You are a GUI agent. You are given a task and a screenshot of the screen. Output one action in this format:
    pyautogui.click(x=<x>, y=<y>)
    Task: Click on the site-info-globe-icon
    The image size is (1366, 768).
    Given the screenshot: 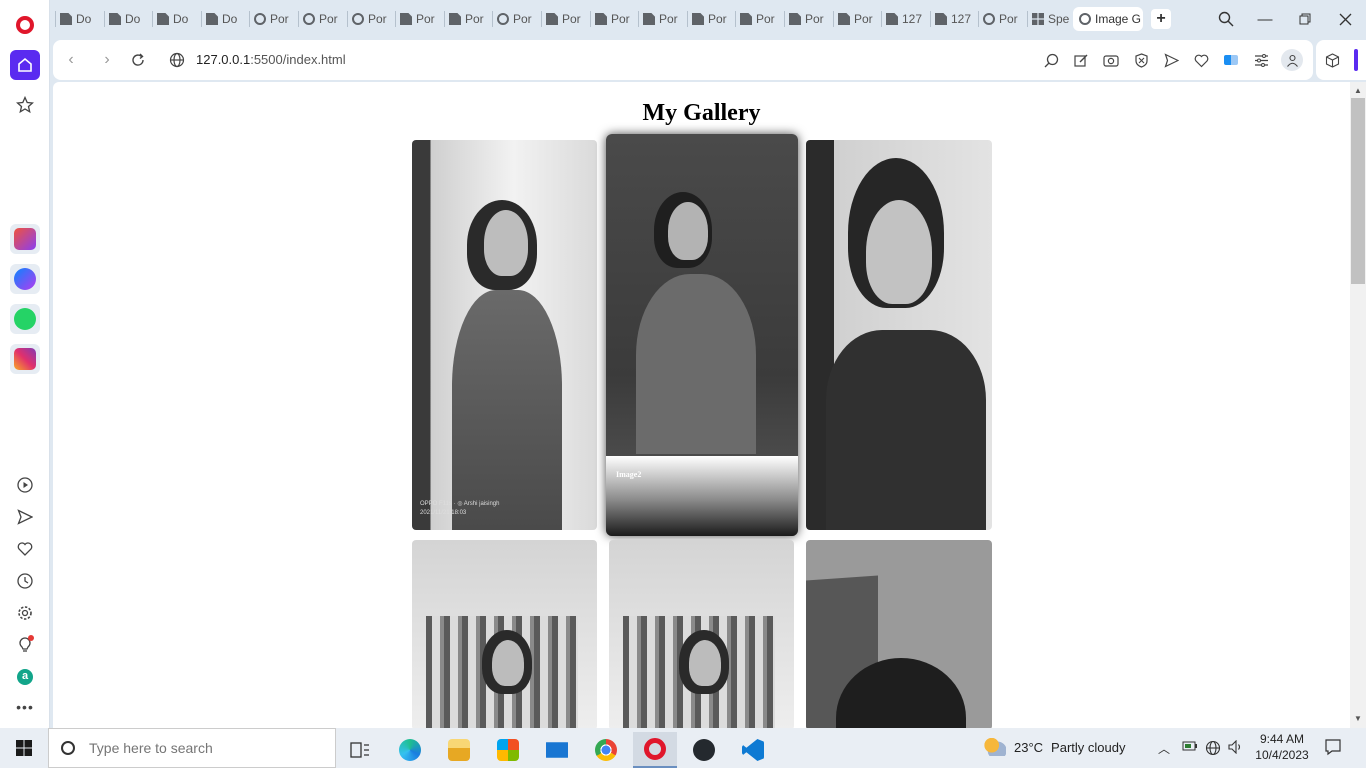 What is the action you would take?
    pyautogui.click(x=177, y=60)
    